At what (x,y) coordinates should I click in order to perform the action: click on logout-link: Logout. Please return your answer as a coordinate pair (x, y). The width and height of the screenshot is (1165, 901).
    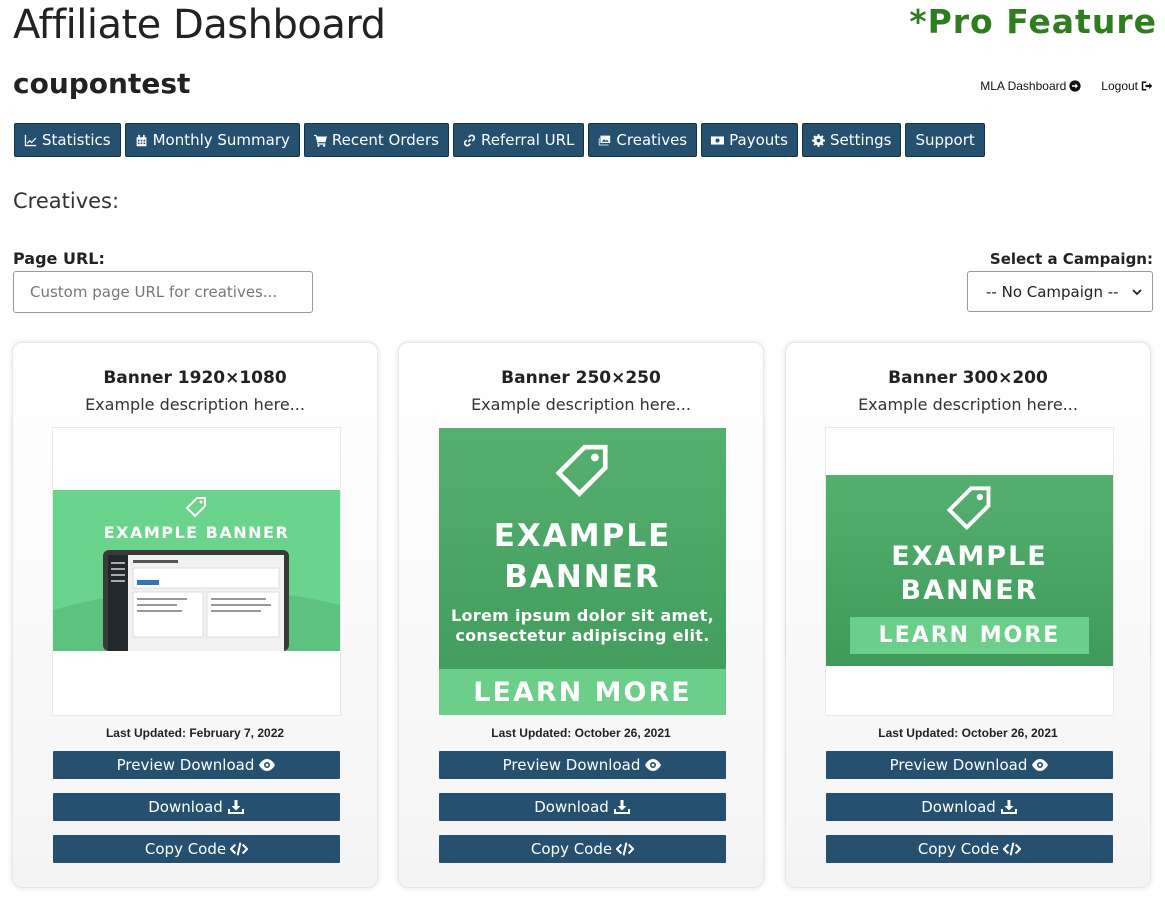
    Looking at the image, I should click on (1127, 86).